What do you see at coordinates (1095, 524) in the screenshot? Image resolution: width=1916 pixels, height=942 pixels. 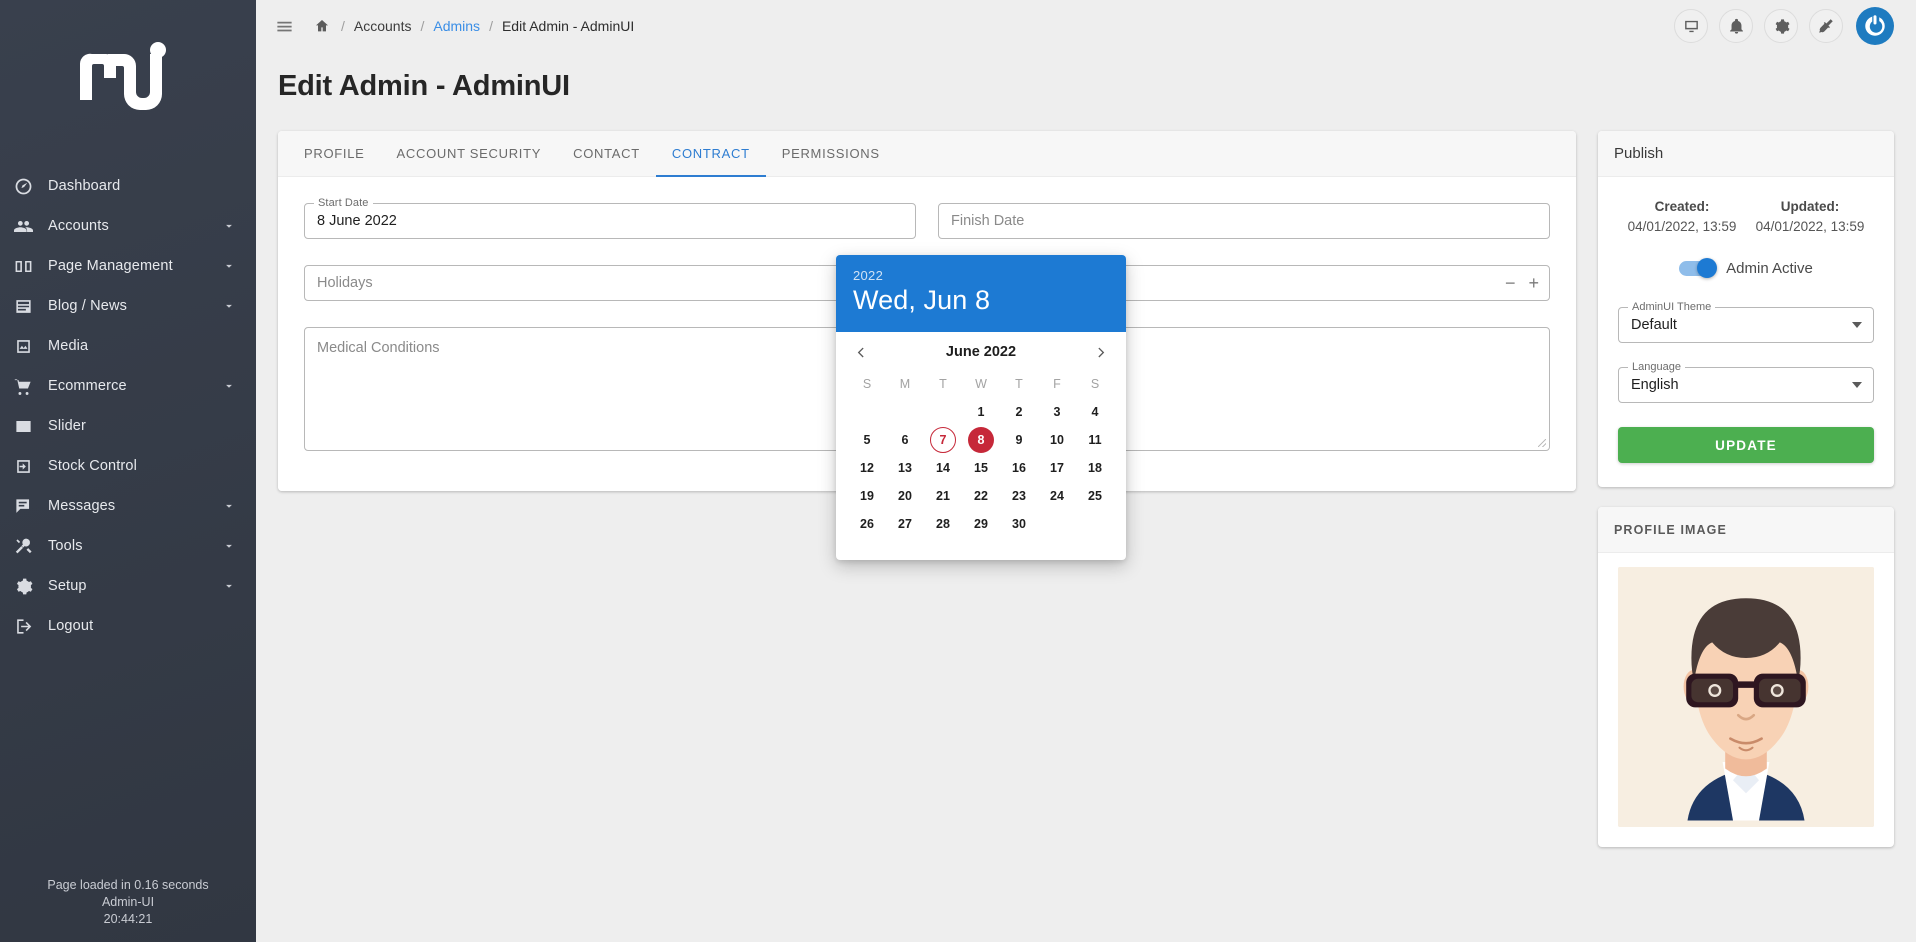 I see `date-cell-empty` at bounding box center [1095, 524].